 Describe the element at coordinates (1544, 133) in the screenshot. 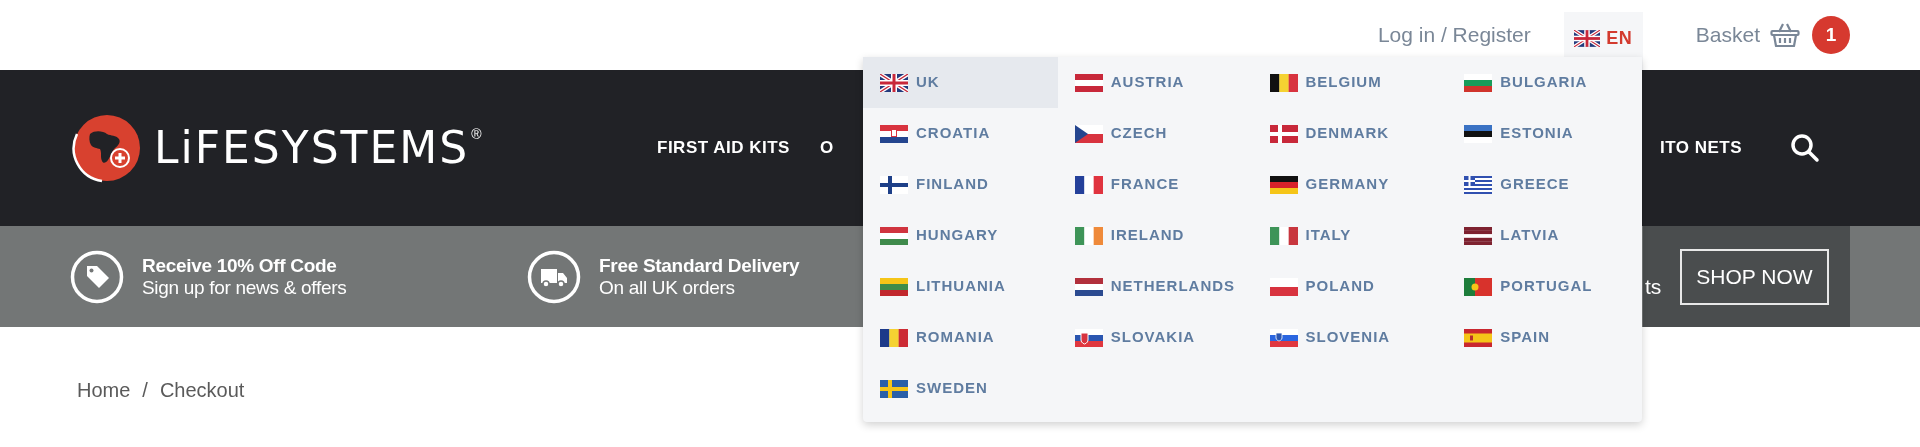

I see `country-option: ESTONIA` at that location.